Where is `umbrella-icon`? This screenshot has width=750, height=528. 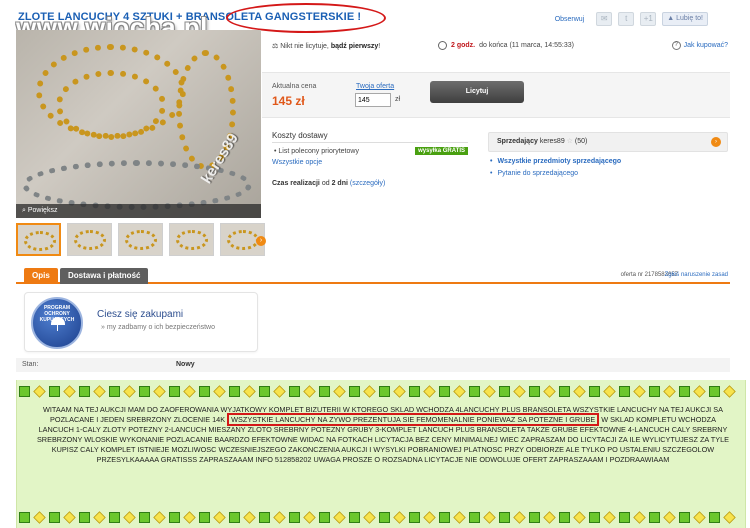 umbrella-icon is located at coordinates (58, 324).